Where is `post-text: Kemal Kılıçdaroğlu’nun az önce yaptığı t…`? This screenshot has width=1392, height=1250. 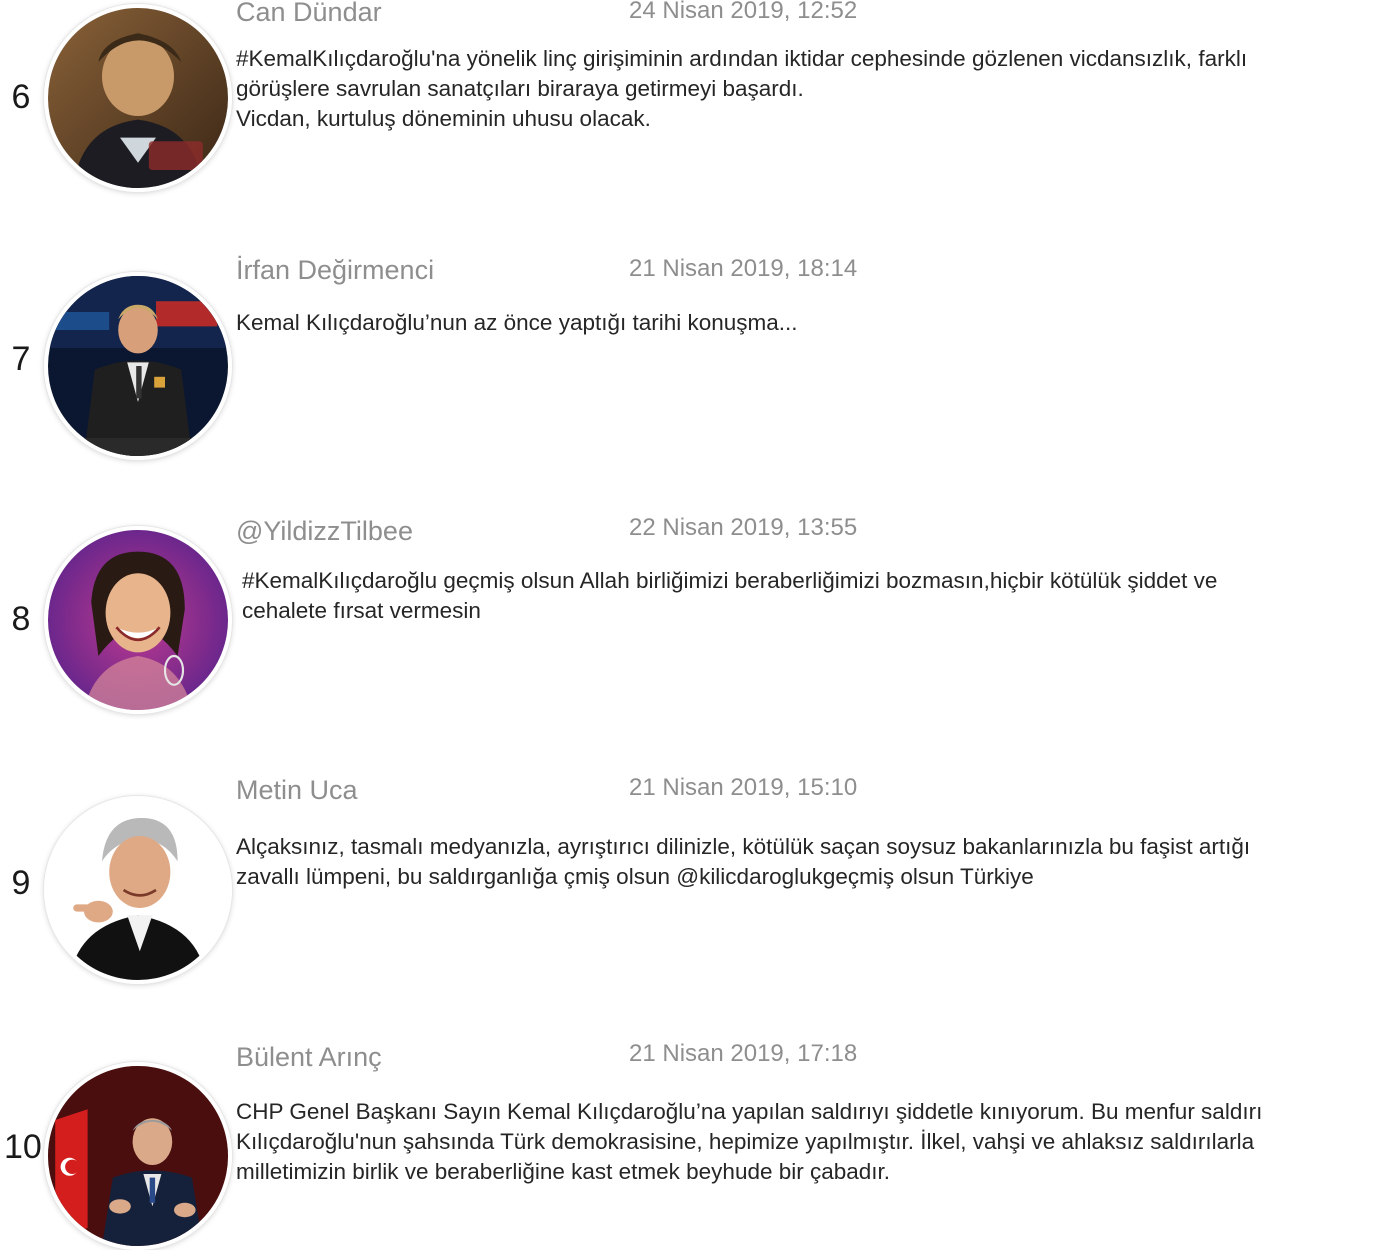 post-text: Kemal Kılıçdaroğlu’nun az önce yaptığı t… is located at coordinates (811, 323).